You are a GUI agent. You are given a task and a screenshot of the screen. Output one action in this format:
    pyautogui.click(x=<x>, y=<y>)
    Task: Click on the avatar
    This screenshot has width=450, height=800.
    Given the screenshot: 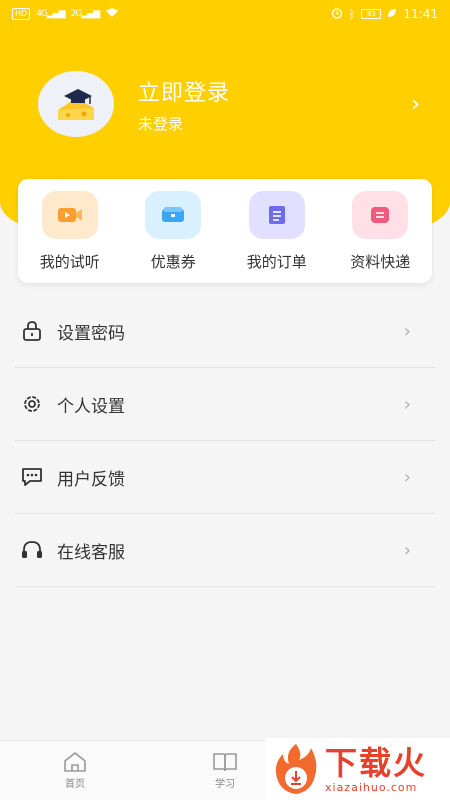 What is the action you would take?
    pyautogui.click(x=76, y=104)
    